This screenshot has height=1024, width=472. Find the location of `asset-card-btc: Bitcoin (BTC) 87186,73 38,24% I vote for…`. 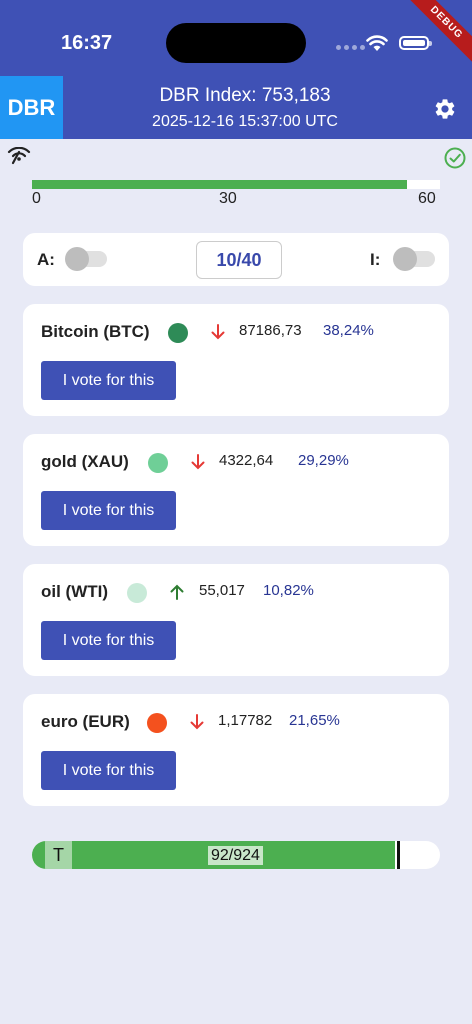

asset-card-btc: Bitcoin (BTC) 87186,73 38,24% I vote for… is located at coordinates (236, 360).